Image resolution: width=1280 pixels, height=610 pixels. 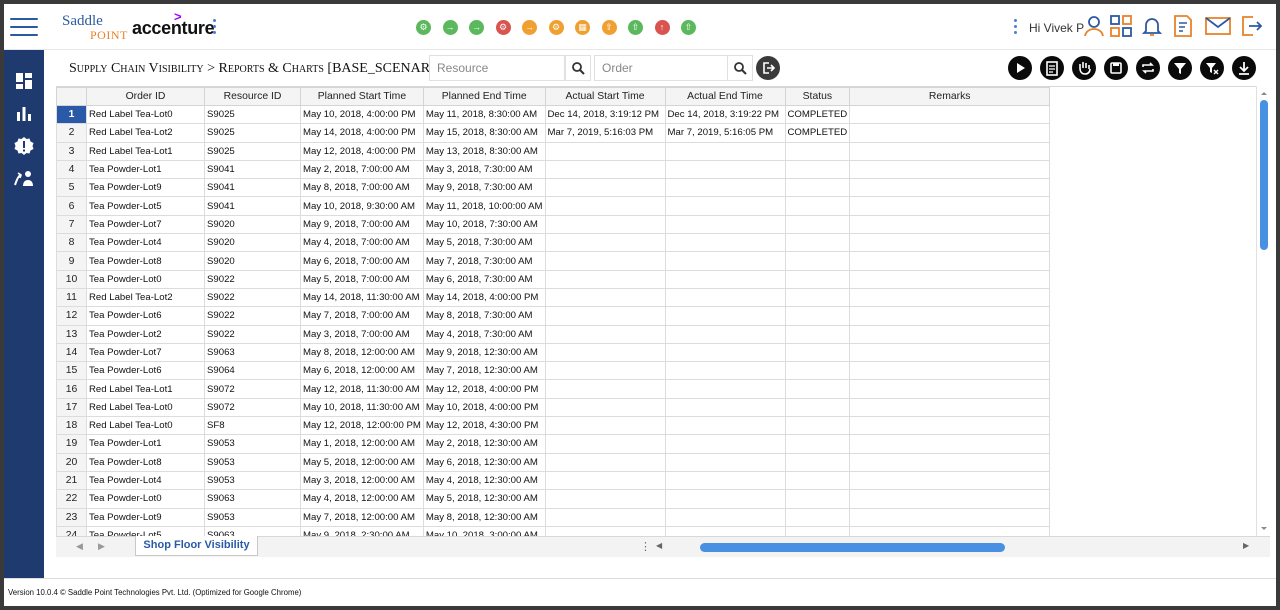 What do you see at coordinates (252, 462) in the screenshot?
I see `table-cell: S9053` at bounding box center [252, 462].